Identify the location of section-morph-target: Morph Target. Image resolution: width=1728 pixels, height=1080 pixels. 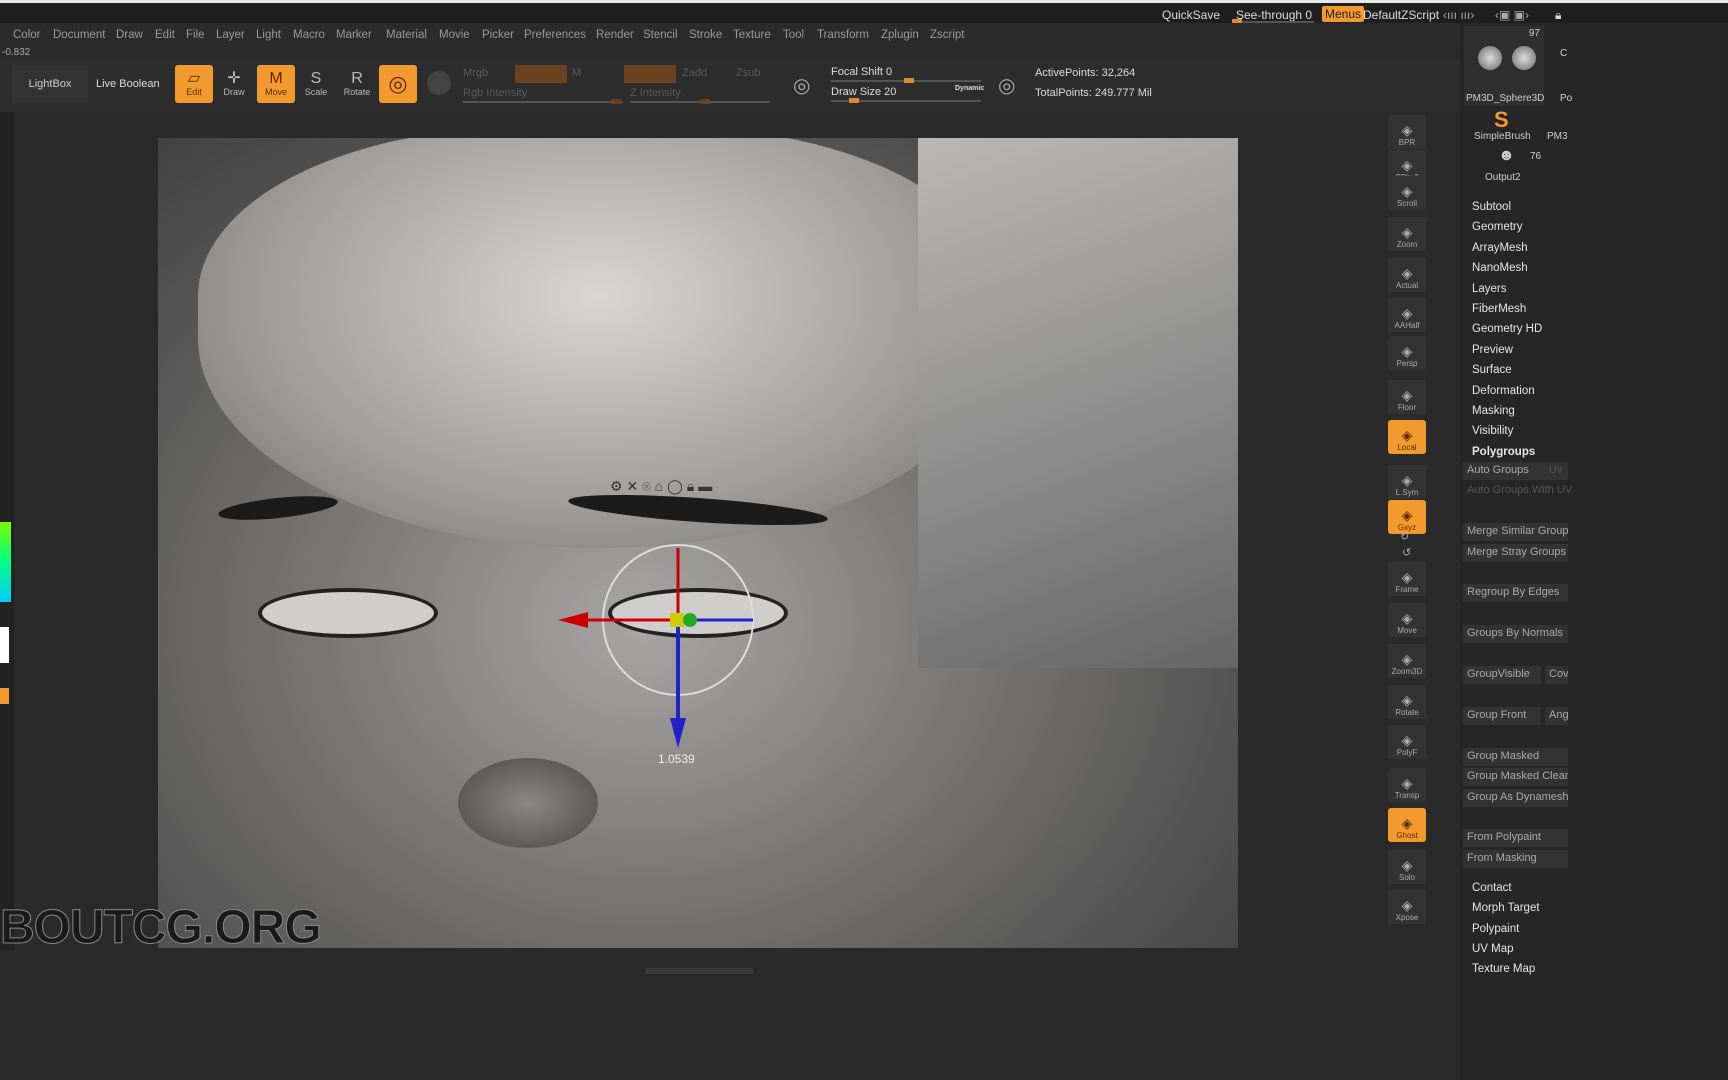
(1506, 908).